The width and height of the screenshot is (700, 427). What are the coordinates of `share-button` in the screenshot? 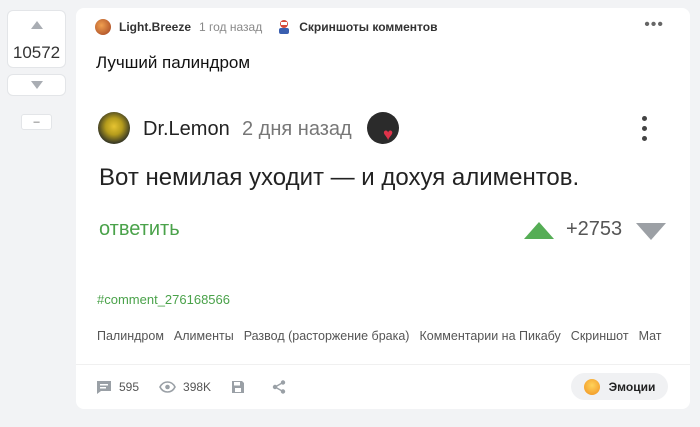 It's located at (282, 387).